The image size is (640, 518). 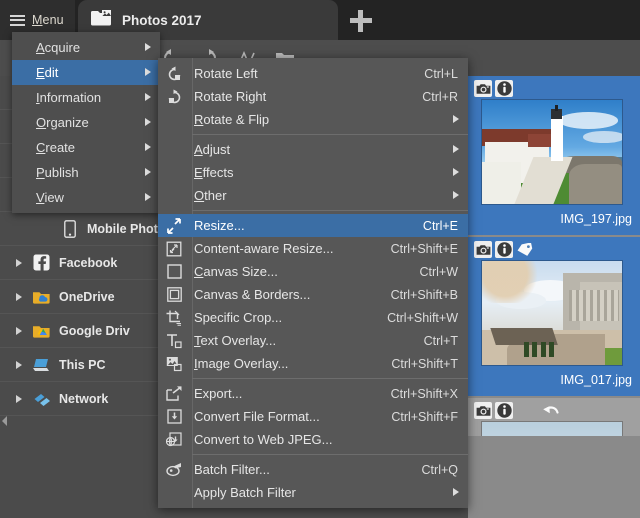 I want to click on menu-item-view: View, so click(x=86, y=197).